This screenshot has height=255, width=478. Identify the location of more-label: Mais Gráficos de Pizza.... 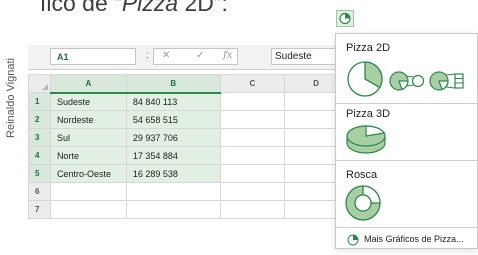
(414, 239).